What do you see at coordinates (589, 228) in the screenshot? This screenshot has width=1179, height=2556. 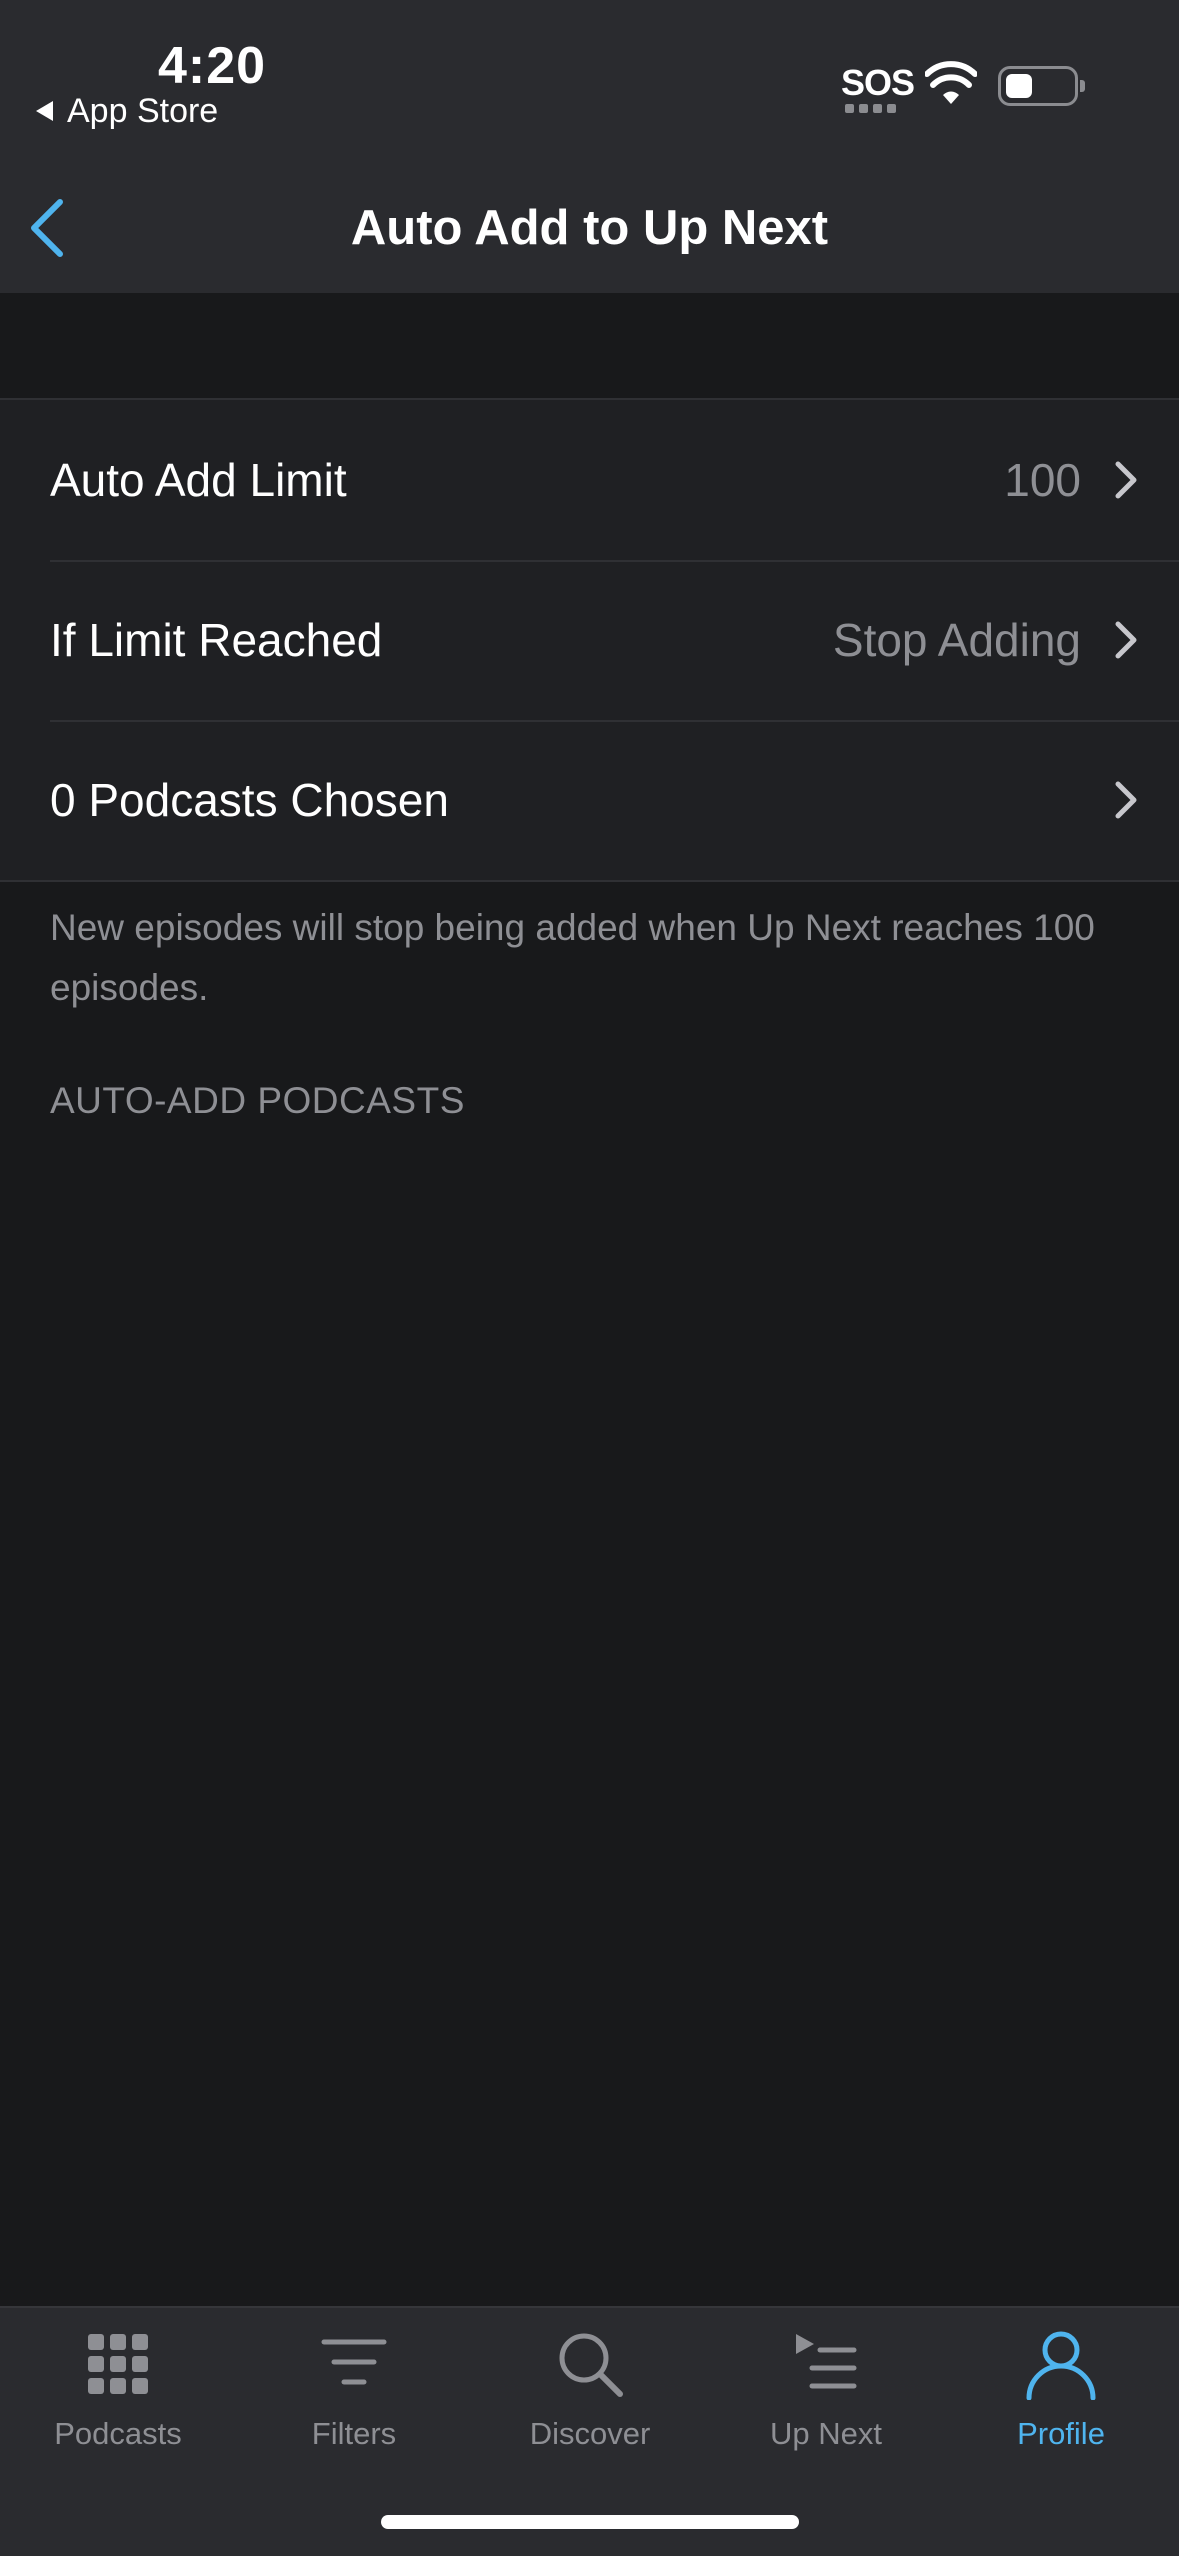 I see `page-title: Auto Add to Up Next` at bounding box center [589, 228].